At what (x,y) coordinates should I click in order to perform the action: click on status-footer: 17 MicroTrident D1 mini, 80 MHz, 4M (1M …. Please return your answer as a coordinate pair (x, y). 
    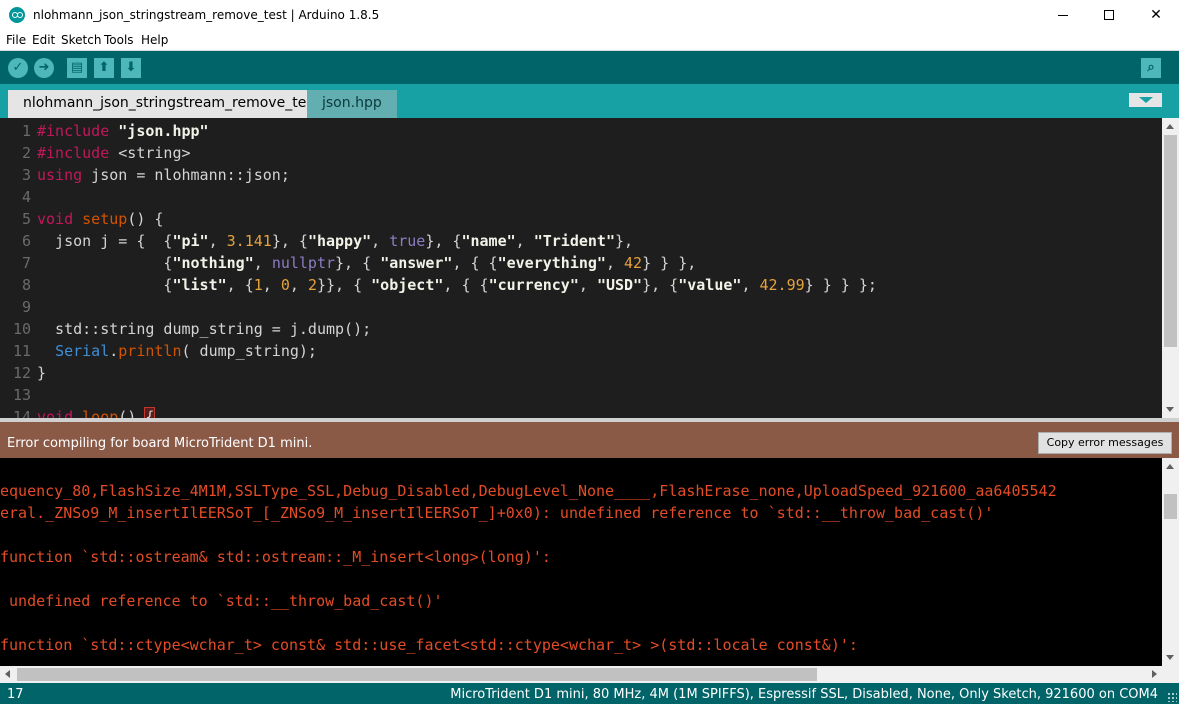
    Looking at the image, I should click on (589, 693).